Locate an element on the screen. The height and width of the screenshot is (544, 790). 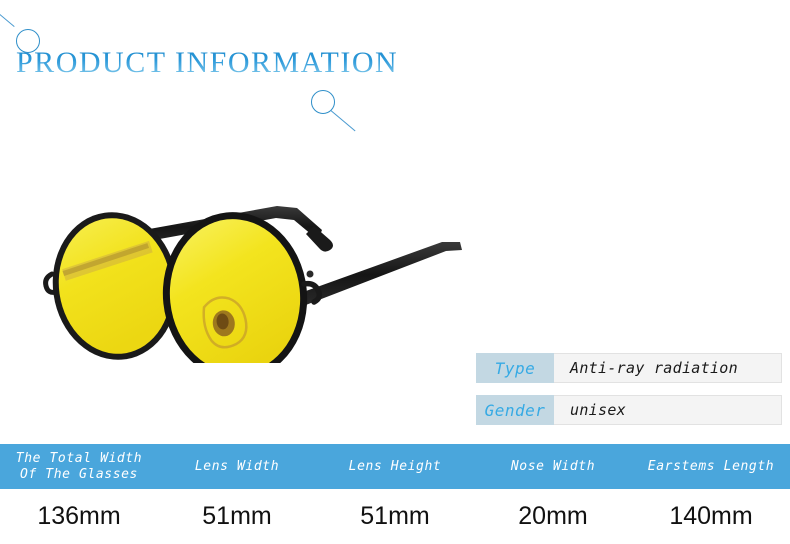
dimensions-table-value-row: 136mm 51mm 51mm 20mm 140mm is located at coordinates (395, 516).